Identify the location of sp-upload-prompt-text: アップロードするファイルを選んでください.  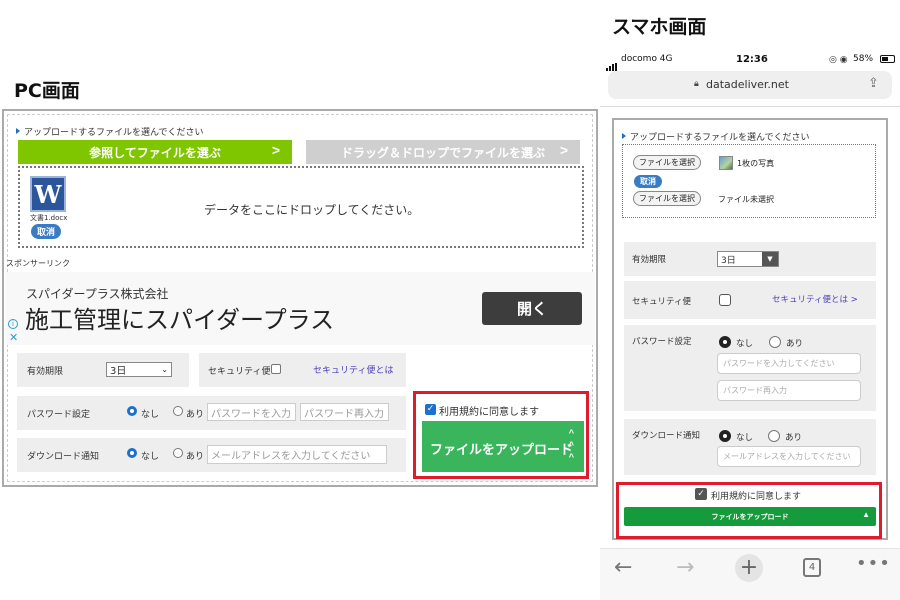
(720, 138).